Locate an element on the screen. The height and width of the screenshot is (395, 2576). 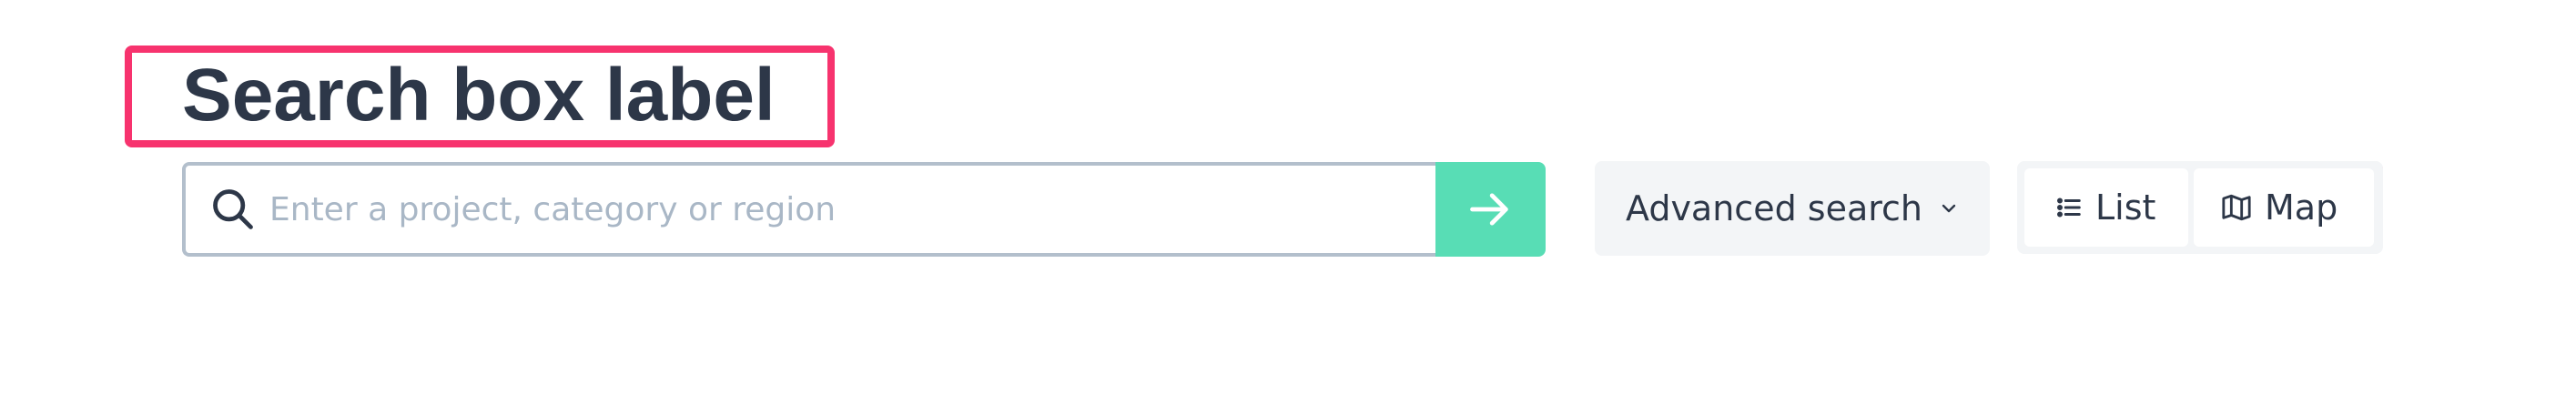
map-view-button: Map is located at coordinates (2284, 208).